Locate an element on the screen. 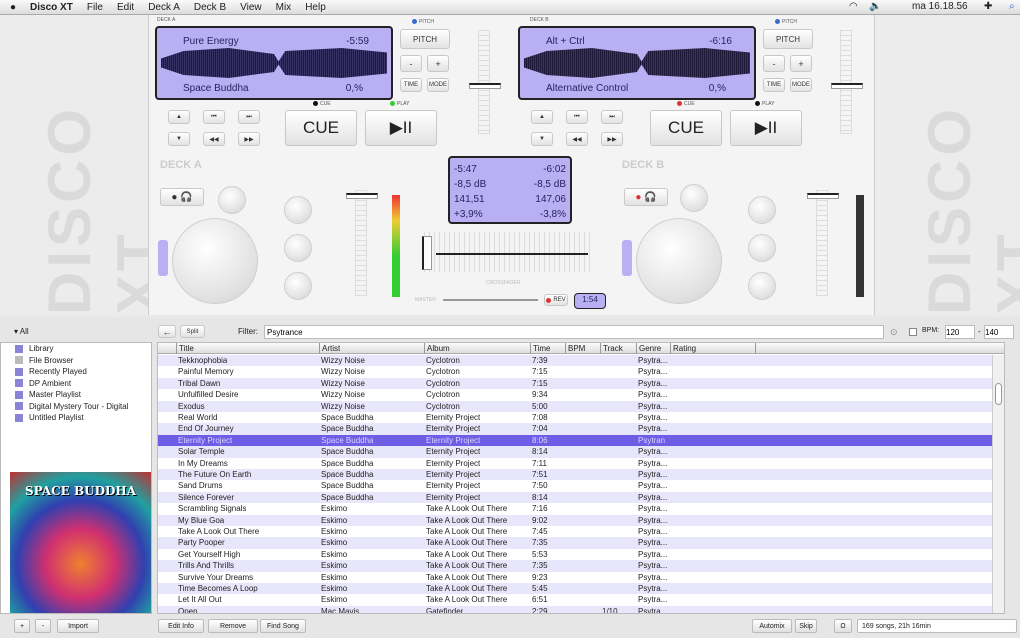 Image resolution: width=1020 pixels, height=638 pixels. menu-edit: Edit is located at coordinates (125, 7).